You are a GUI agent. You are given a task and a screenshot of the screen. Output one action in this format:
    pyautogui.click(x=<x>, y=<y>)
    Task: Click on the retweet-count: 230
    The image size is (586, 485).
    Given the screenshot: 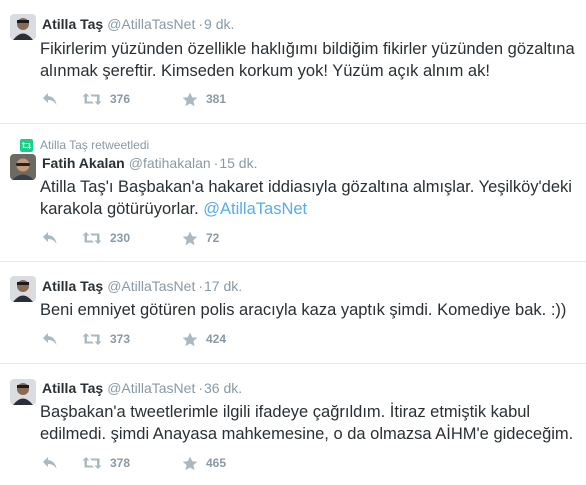 What is the action you would take?
    pyautogui.click(x=120, y=238)
    